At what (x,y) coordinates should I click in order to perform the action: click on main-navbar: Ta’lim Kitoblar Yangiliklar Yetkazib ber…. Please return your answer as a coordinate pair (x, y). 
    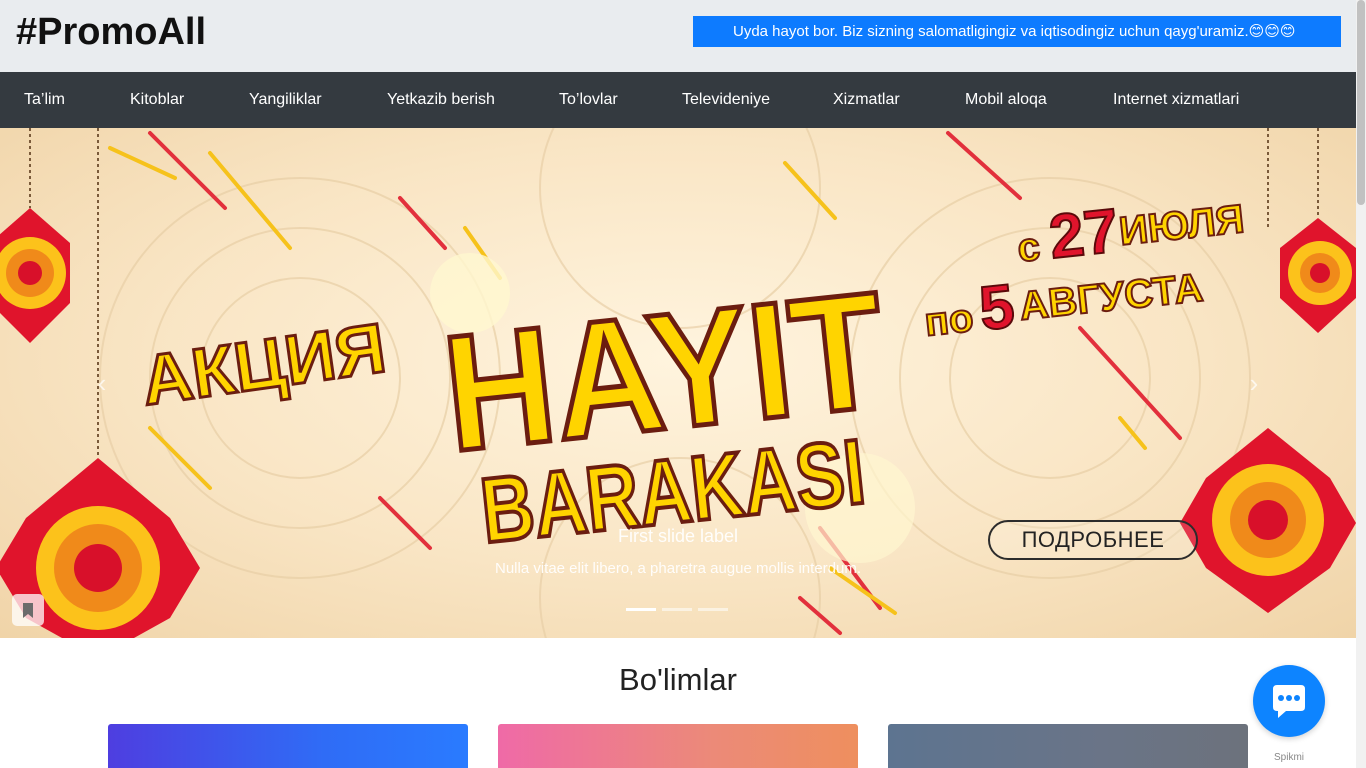
    Looking at the image, I should click on (678, 100).